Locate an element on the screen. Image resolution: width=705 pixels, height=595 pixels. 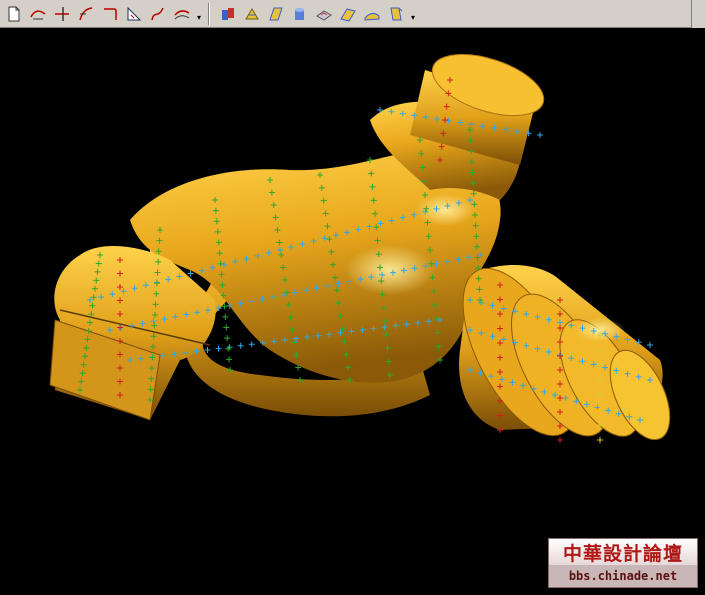
toolbar-right-edge is located at coordinates (698, 14).